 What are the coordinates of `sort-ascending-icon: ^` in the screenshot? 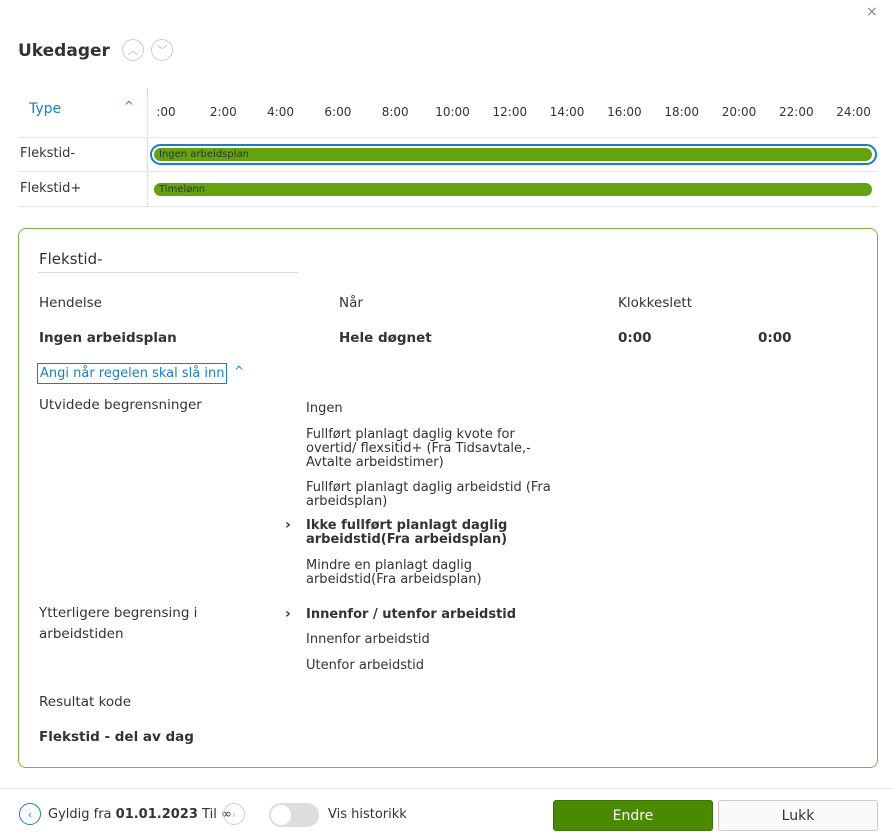 It's located at (129, 106).